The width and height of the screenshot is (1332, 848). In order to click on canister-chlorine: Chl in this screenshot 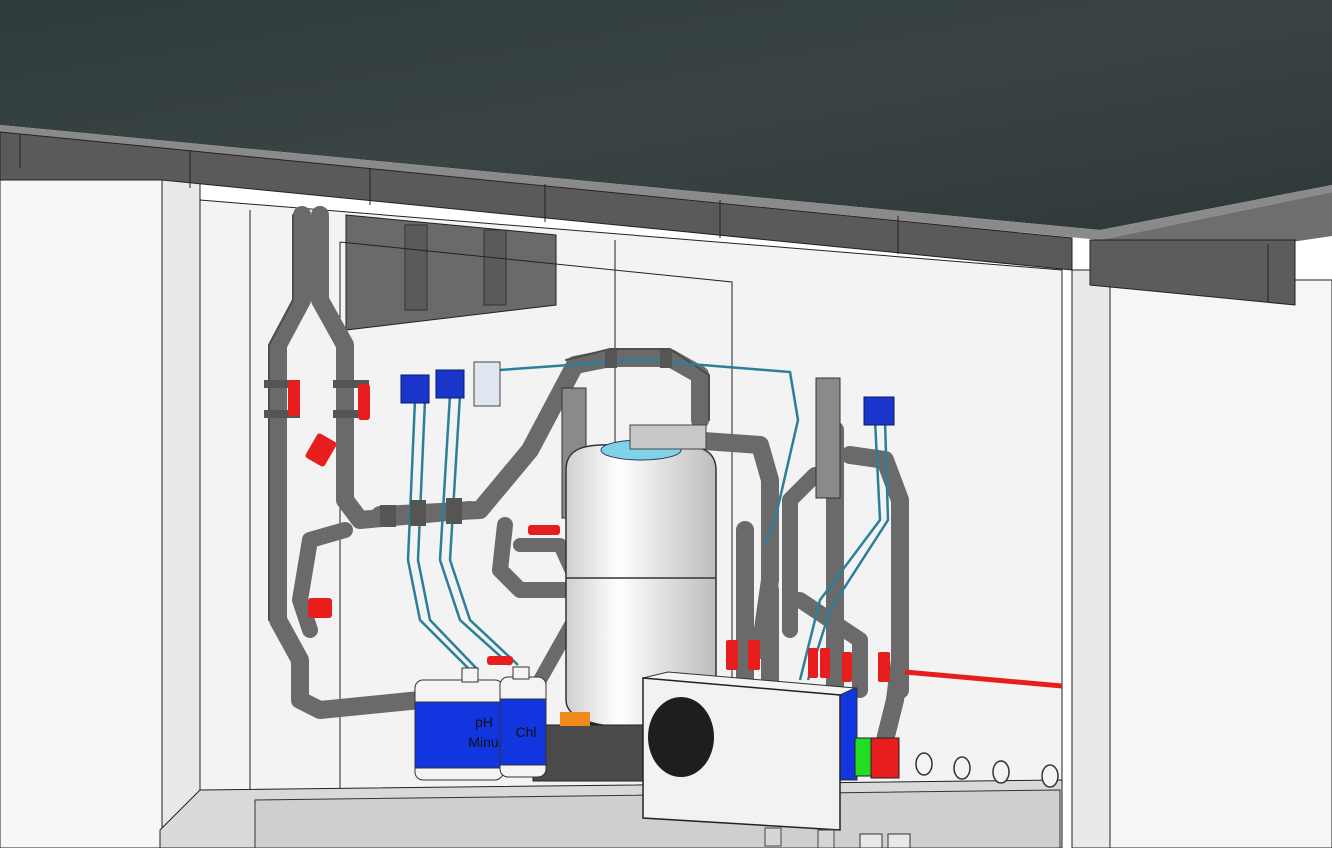, I will do `click(523, 722)`.